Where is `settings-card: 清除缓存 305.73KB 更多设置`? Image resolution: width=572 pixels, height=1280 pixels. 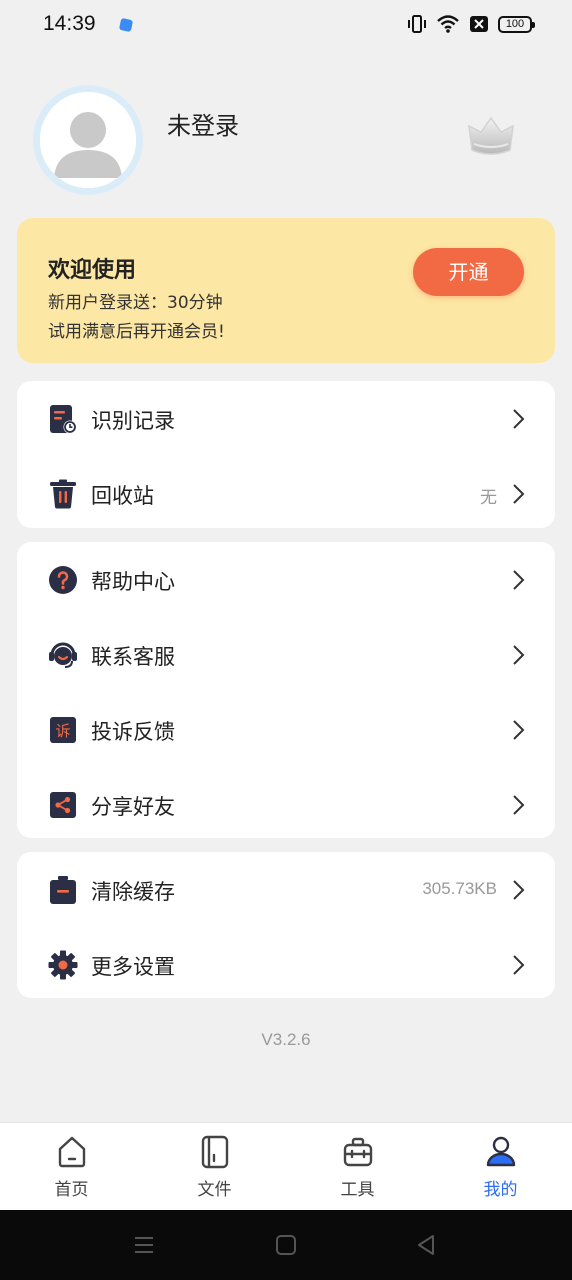 settings-card: 清除缓存 305.73KB 更多设置 is located at coordinates (286, 925).